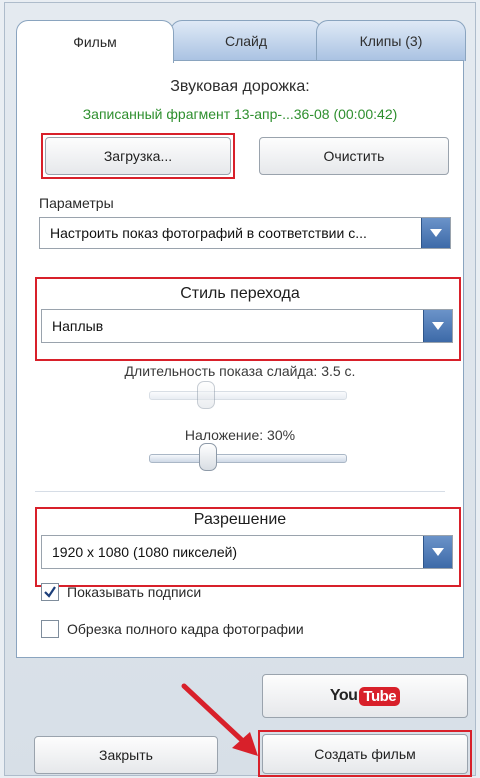 The image size is (480, 778). What do you see at coordinates (247, 326) in the screenshot?
I see `transition-select: Наплыв` at bounding box center [247, 326].